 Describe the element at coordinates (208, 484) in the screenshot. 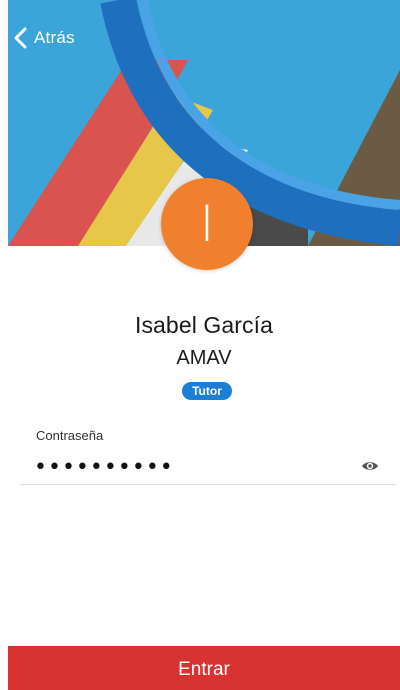

I see `field-divider` at that location.